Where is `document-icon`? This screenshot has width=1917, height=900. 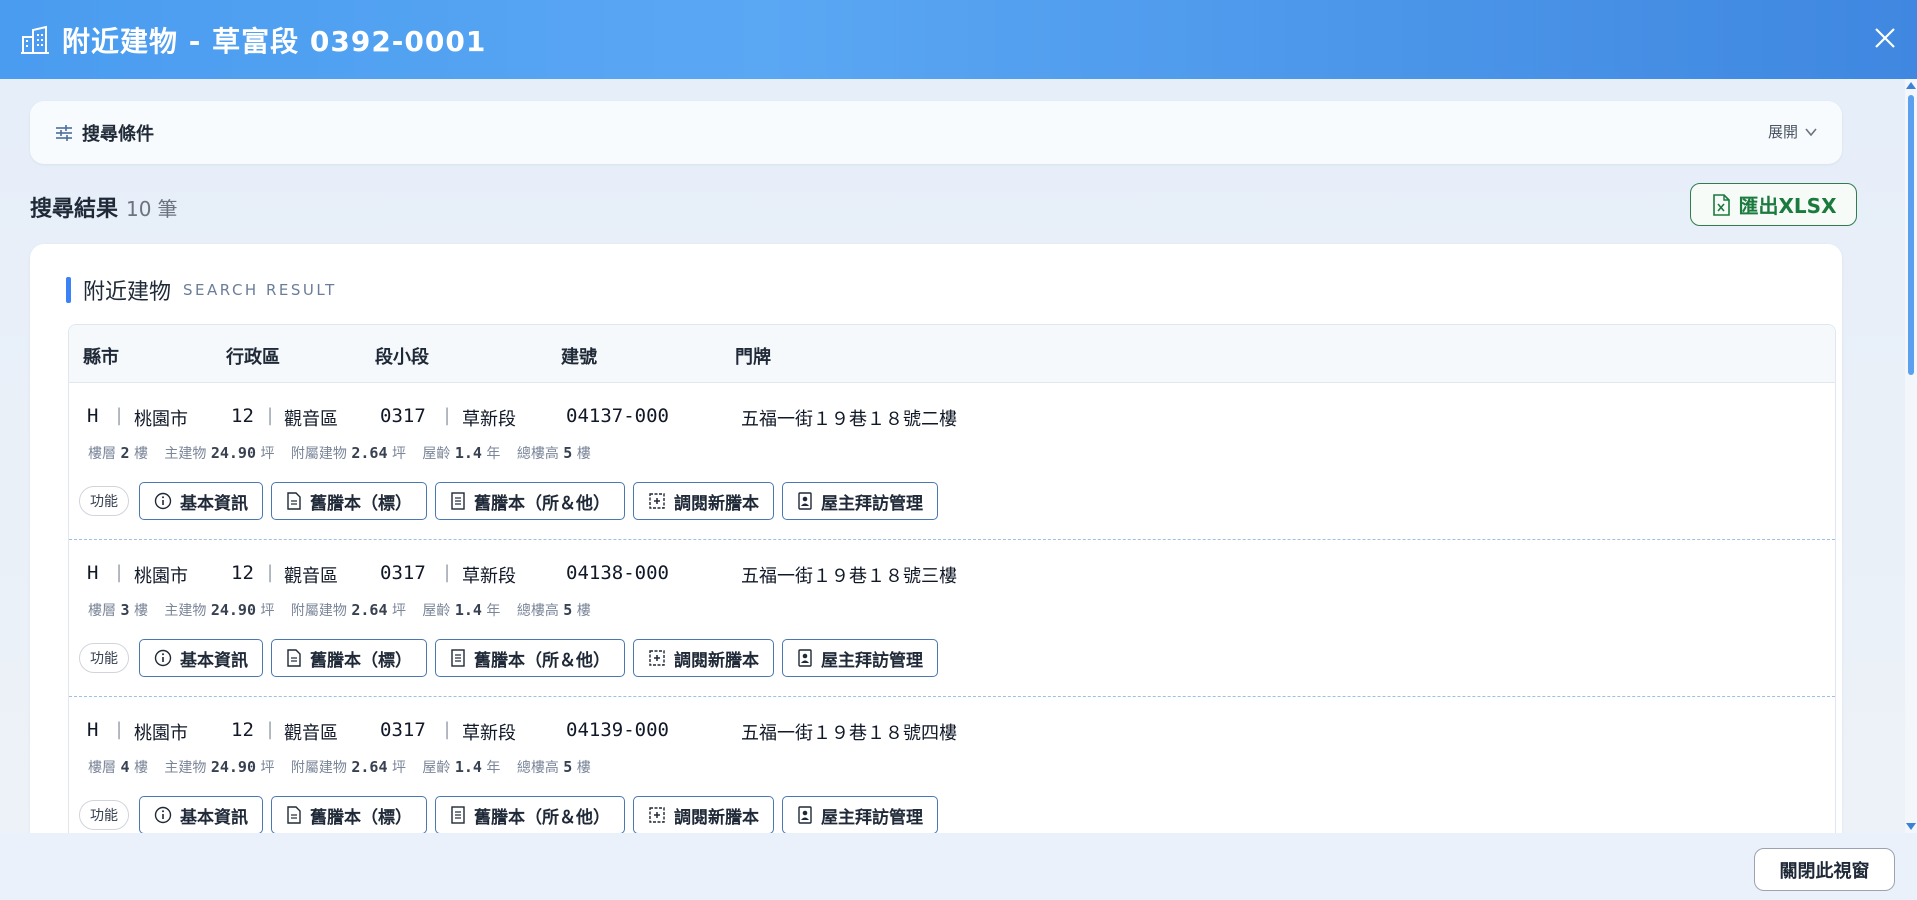
document-icon is located at coordinates (294, 815).